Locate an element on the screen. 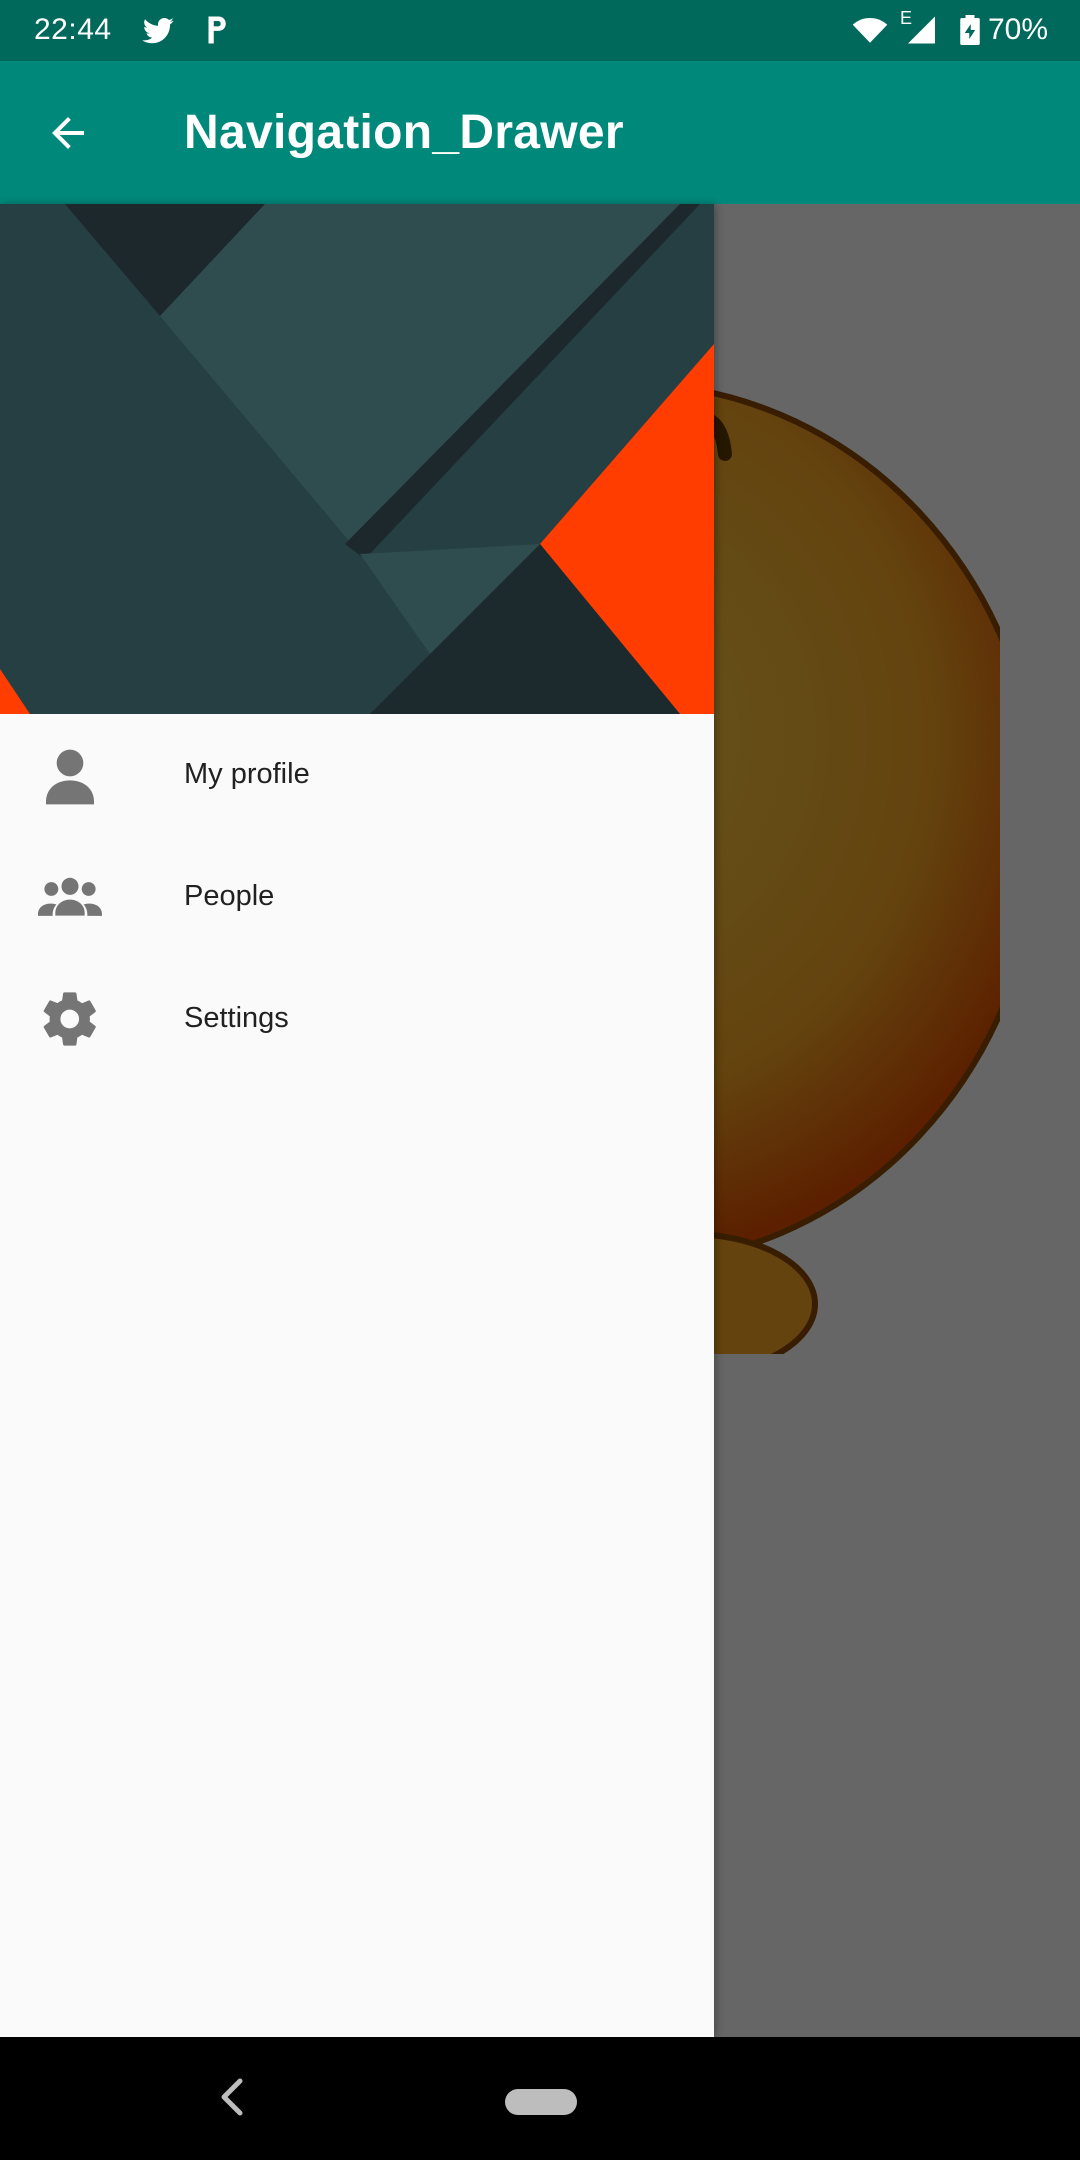  drawer-item-people: People is located at coordinates (357, 897).